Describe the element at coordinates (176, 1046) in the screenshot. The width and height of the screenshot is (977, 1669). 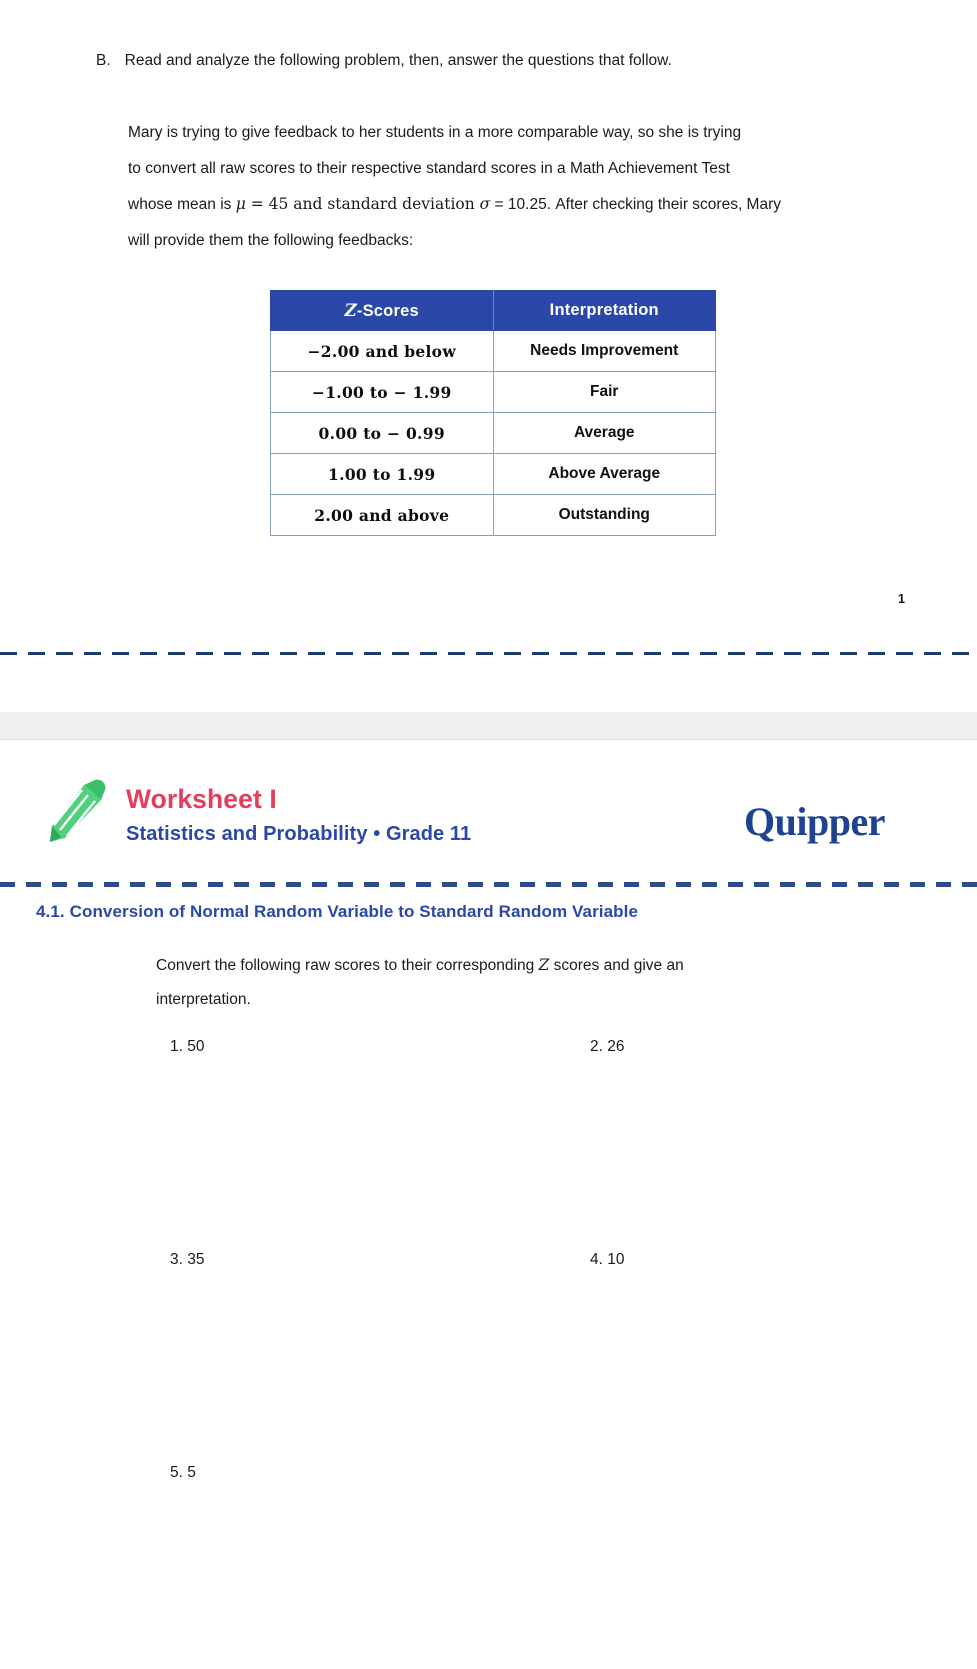
I see `question-number: 1.` at that location.